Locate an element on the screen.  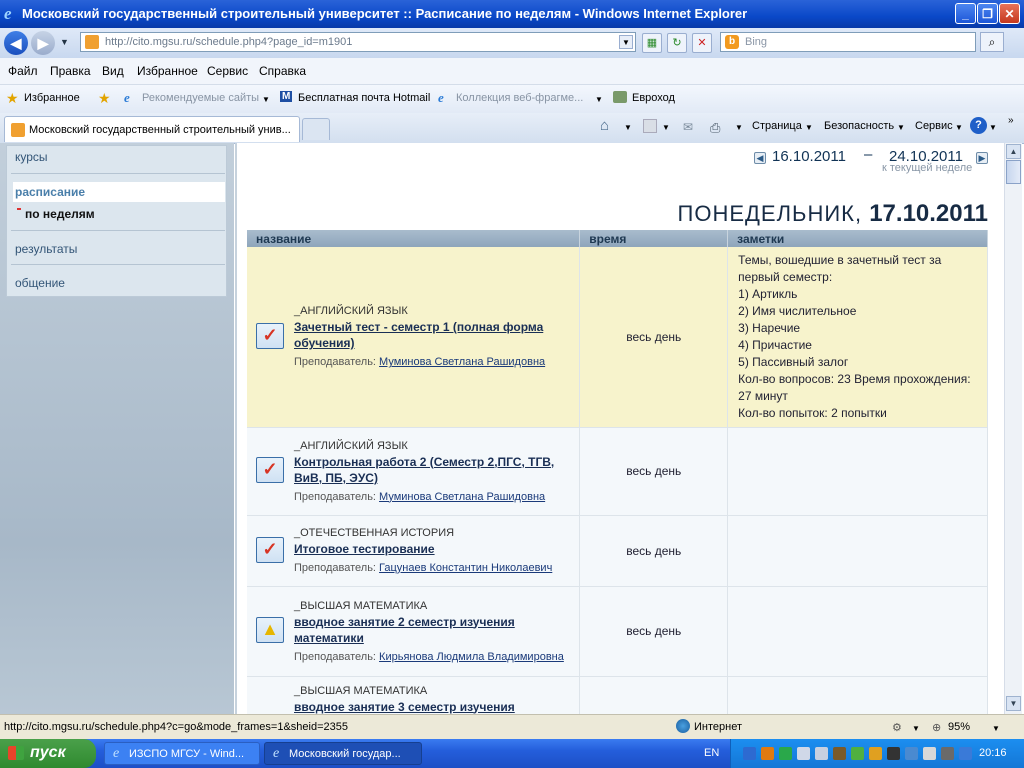
close-button: ✕ is located at coordinates (1009, 13).